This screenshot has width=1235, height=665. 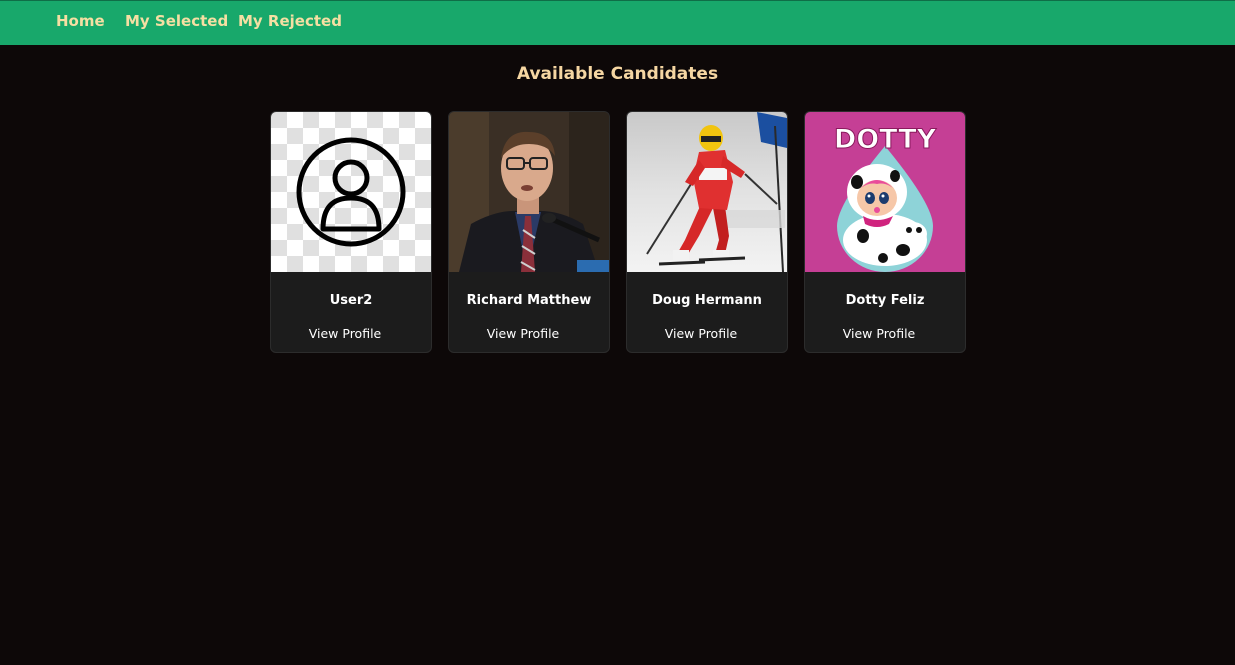 I want to click on candidate-name: Dotty Feliz, so click(x=885, y=300).